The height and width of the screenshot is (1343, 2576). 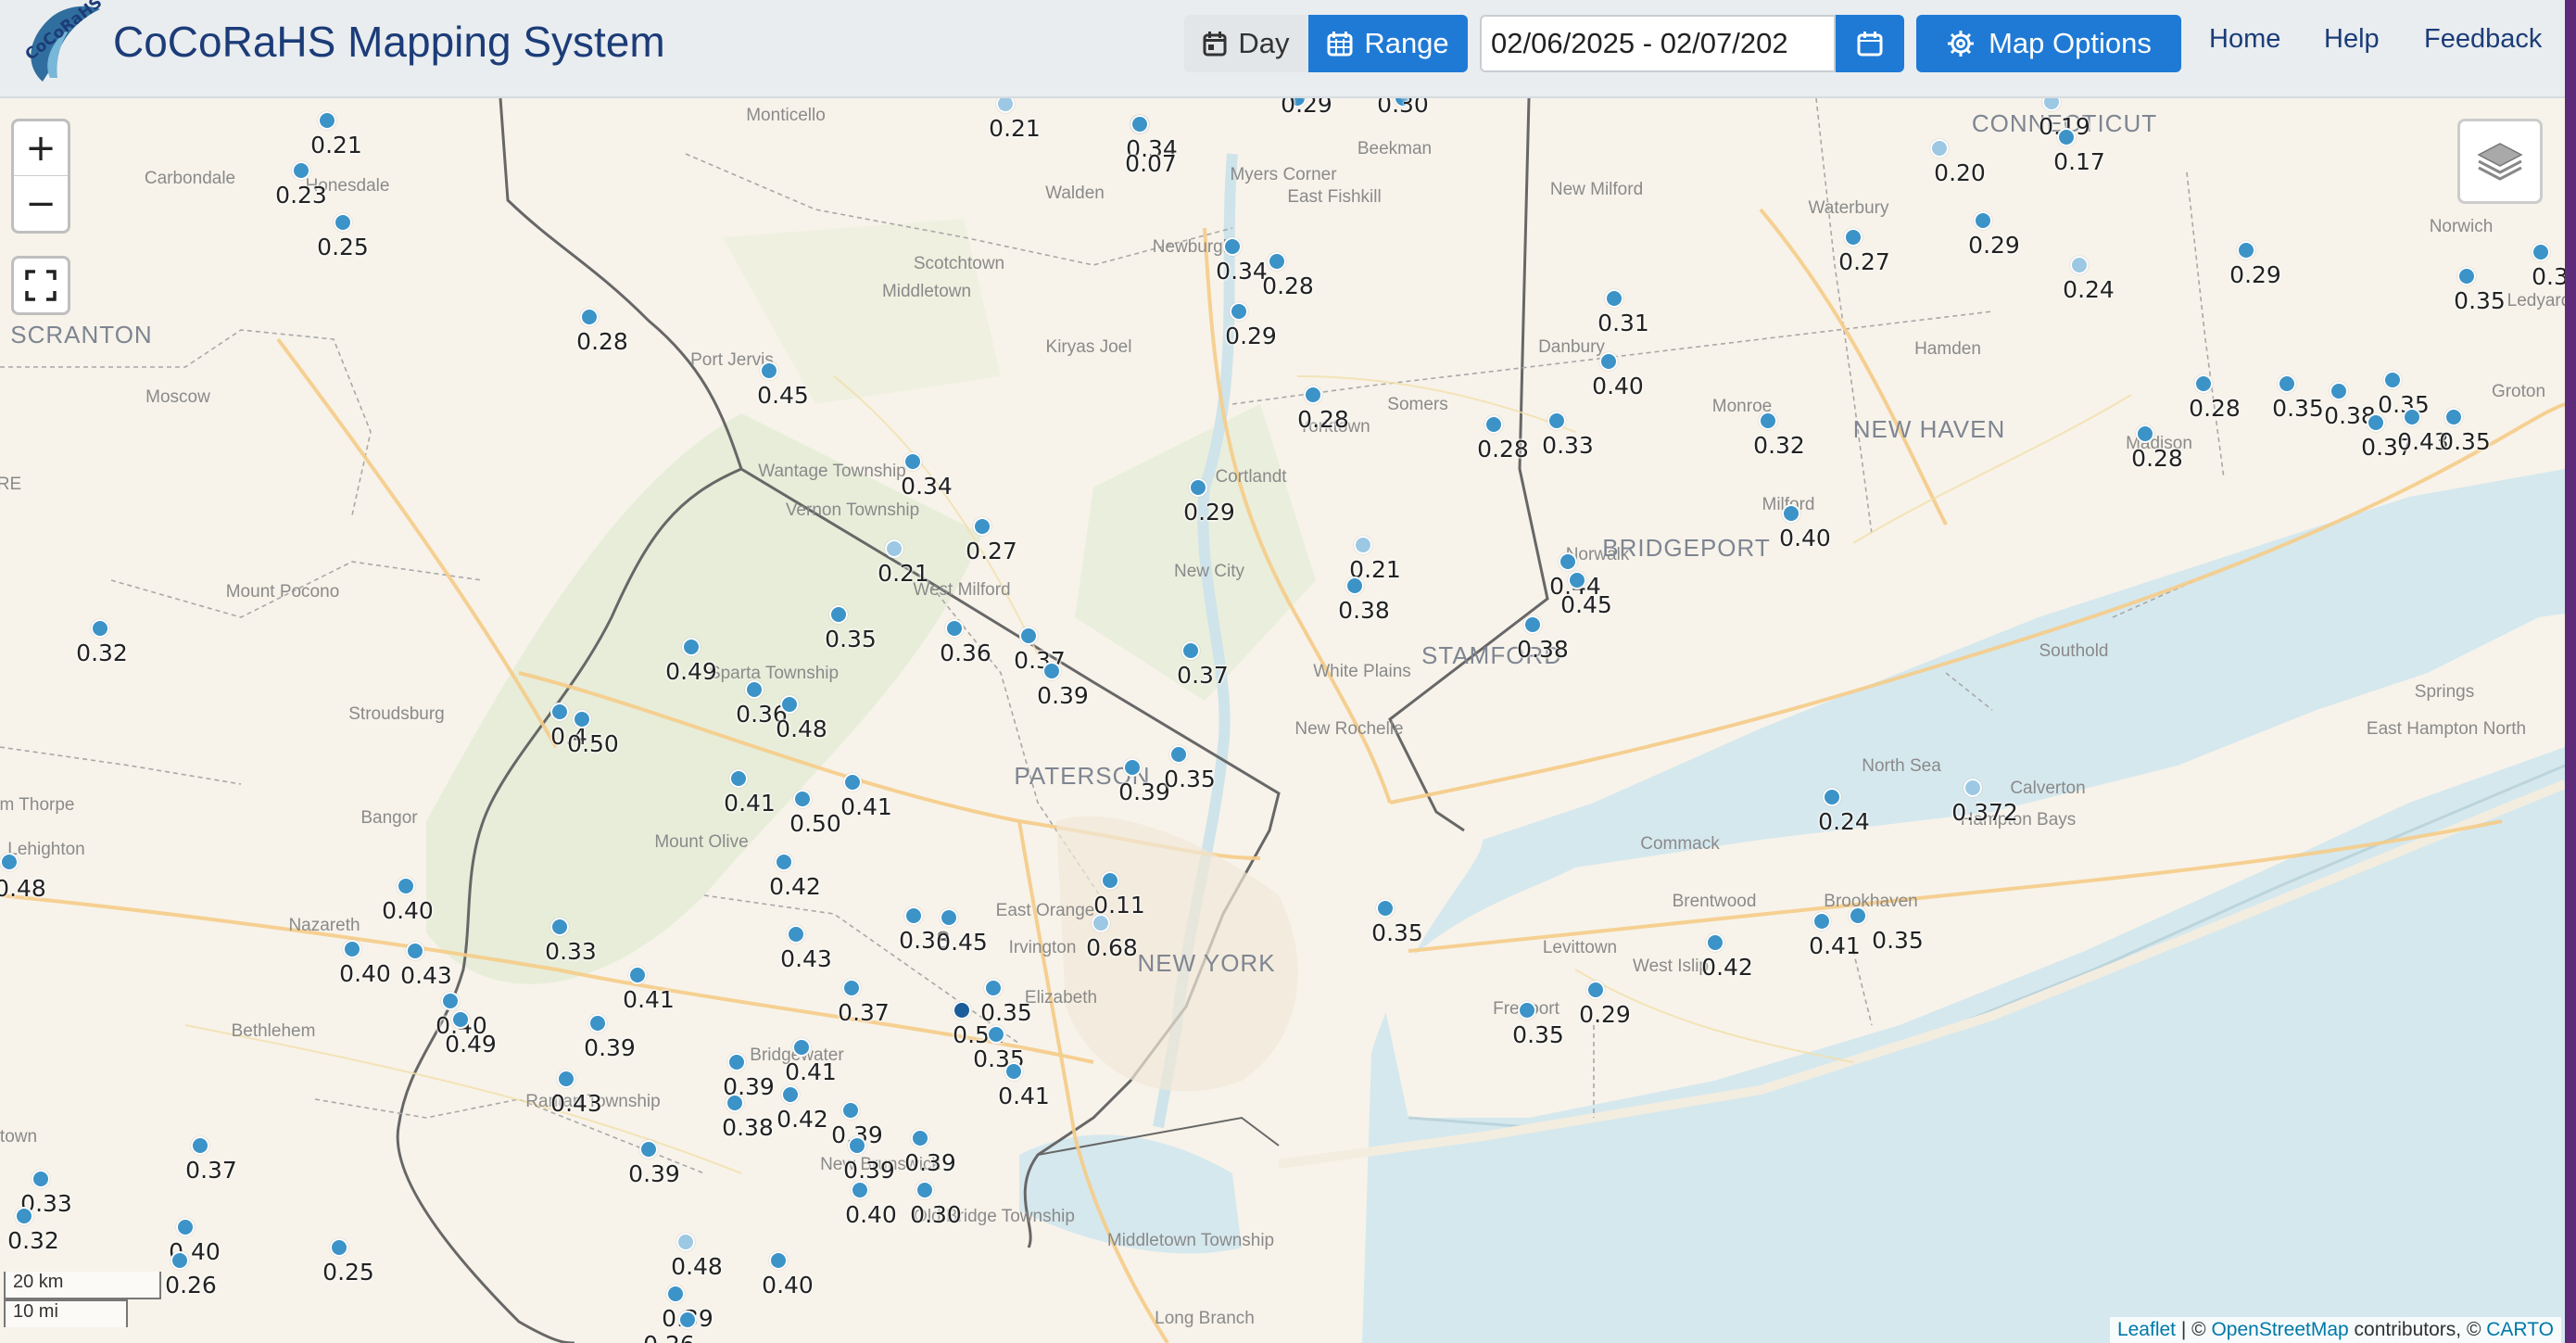 What do you see at coordinates (1388, 43) in the screenshot?
I see `range-toggle-button: Range` at bounding box center [1388, 43].